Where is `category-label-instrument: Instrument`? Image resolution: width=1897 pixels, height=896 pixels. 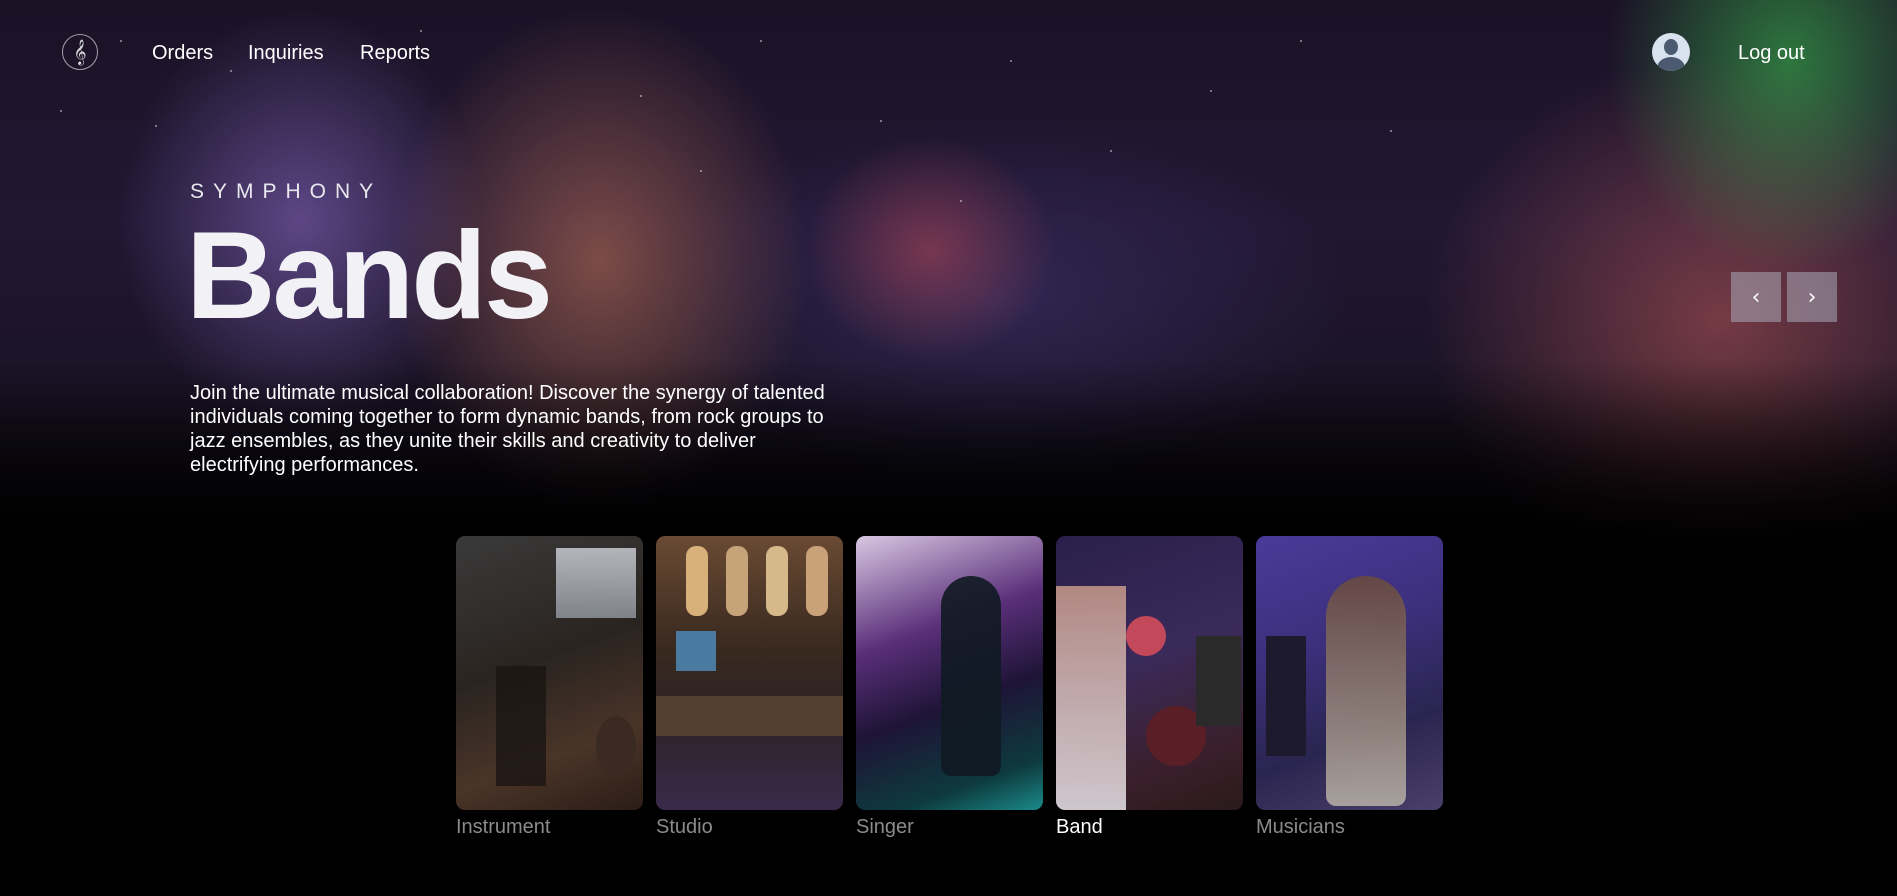
category-label-instrument: Instrument is located at coordinates (503, 827).